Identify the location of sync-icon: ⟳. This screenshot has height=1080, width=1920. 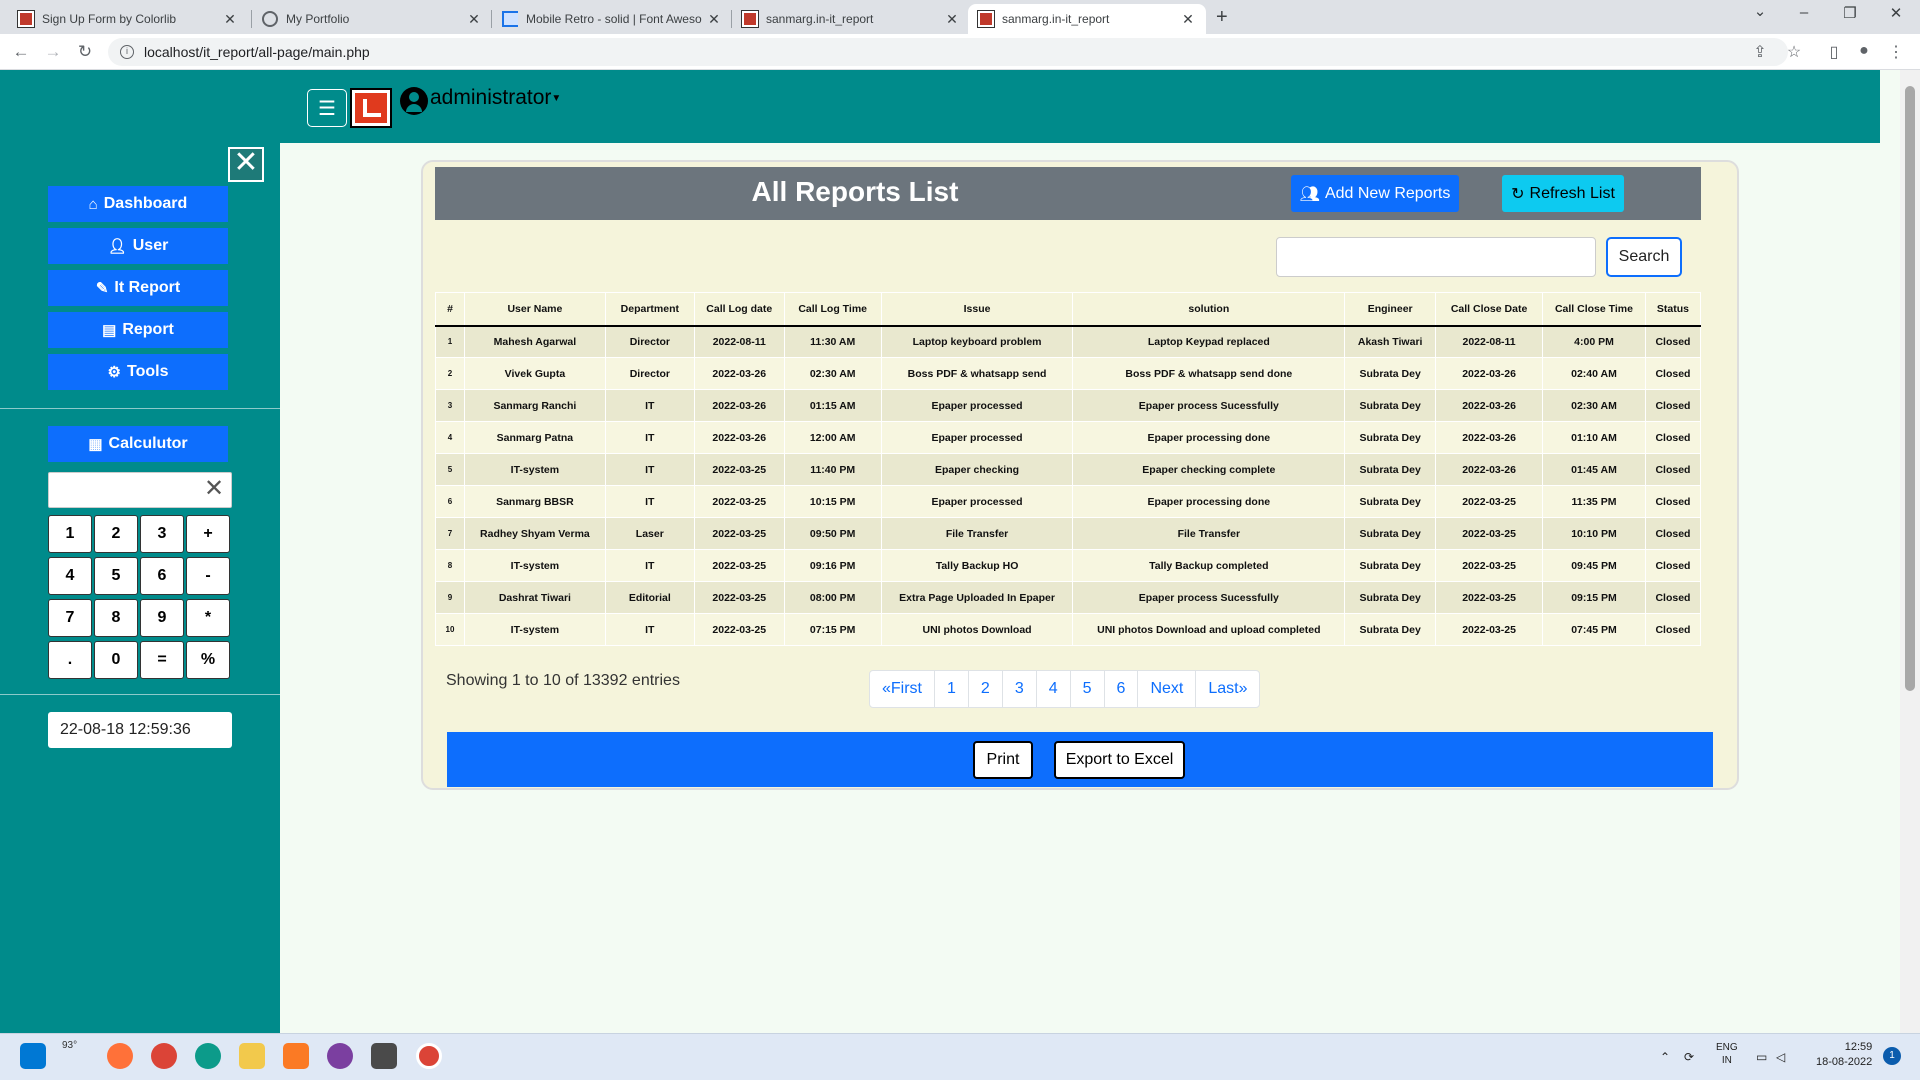
(1689, 1057).